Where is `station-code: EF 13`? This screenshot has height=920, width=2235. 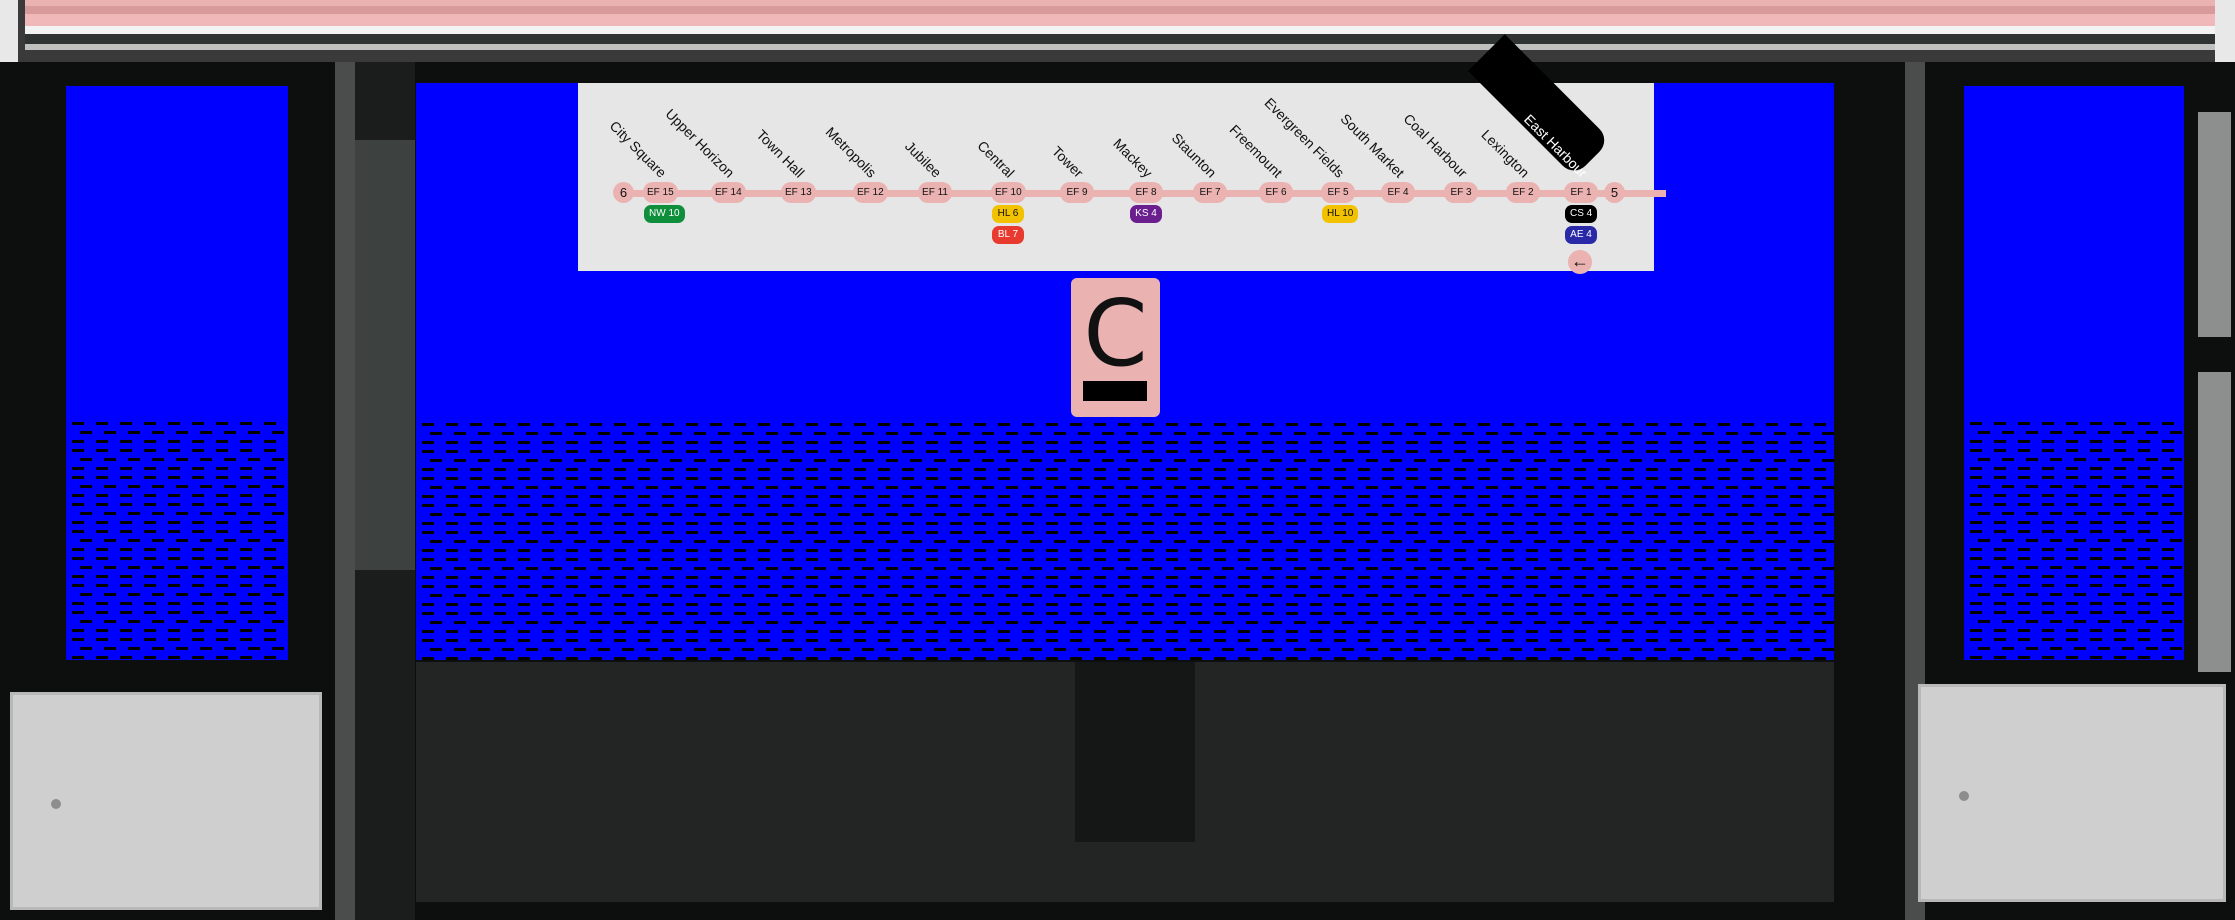 station-code: EF 13 is located at coordinates (798, 192).